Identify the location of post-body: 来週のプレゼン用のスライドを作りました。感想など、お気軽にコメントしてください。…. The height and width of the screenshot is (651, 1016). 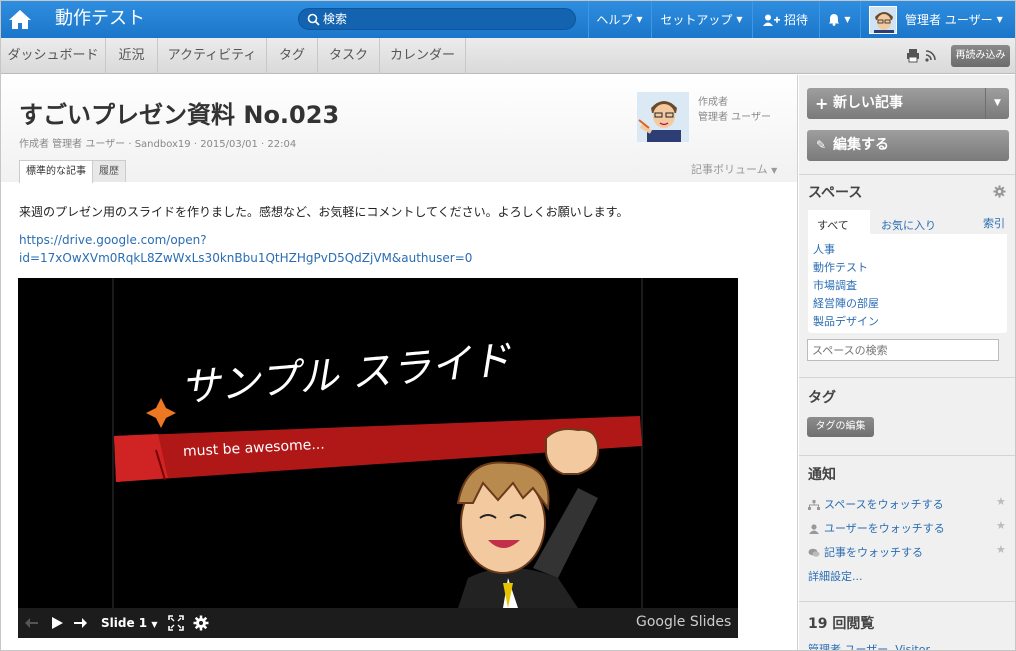
(324, 212).